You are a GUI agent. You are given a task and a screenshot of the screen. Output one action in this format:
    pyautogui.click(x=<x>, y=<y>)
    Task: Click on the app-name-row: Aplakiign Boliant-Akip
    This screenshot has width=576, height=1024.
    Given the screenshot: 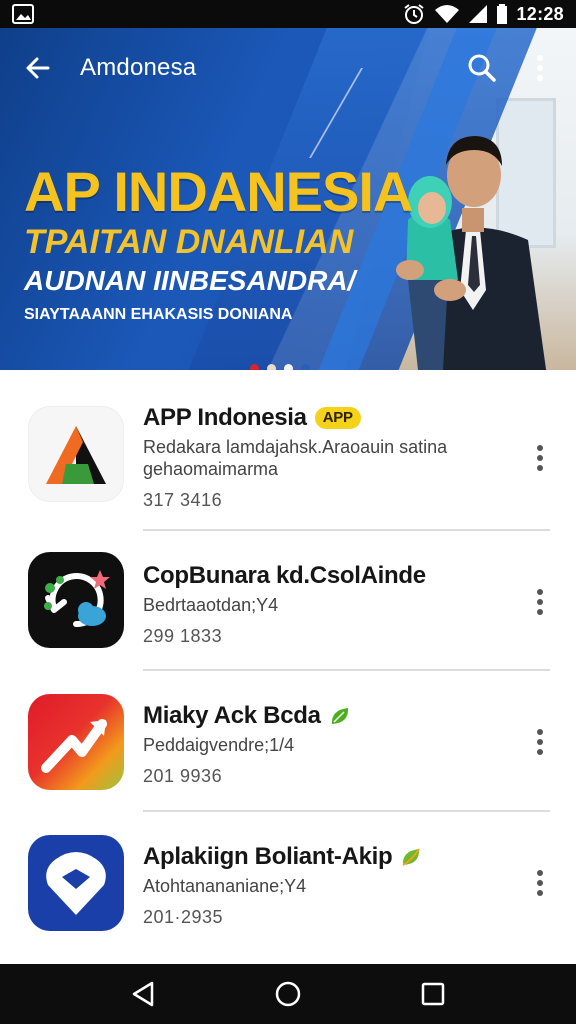 What is the action you would take?
    pyautogui.click(x=324, y=857)
    